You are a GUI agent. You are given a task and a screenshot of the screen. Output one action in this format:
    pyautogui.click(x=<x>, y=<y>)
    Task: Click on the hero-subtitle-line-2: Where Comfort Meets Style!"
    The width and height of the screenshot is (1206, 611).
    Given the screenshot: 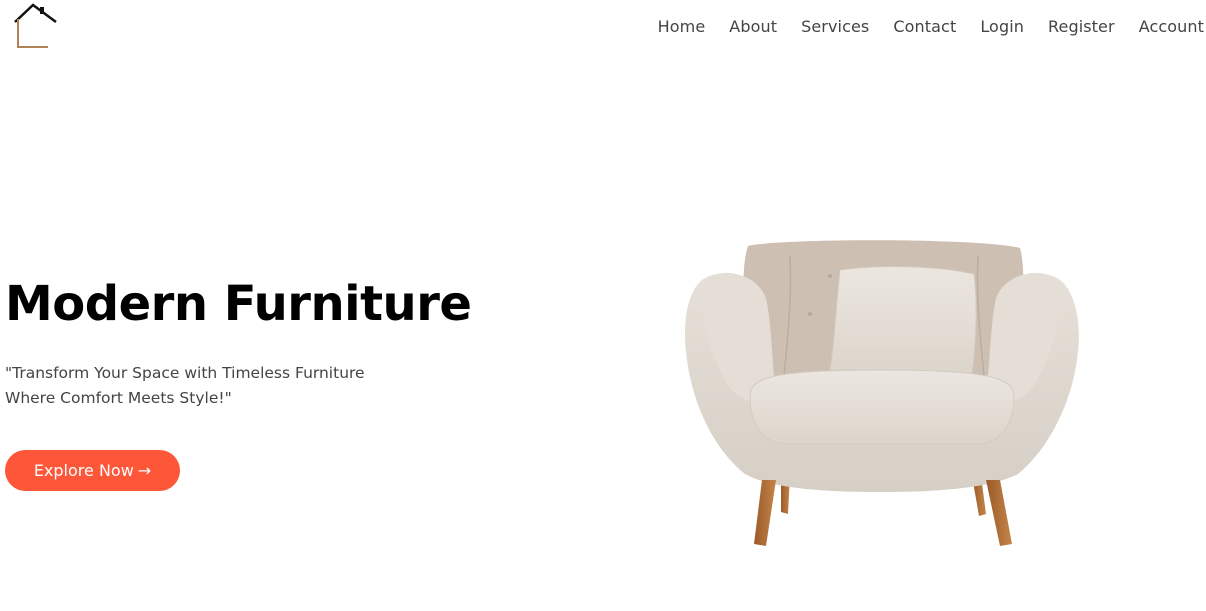 What is the action you would take?
    pyautogui.click(x=118, y=398)
    